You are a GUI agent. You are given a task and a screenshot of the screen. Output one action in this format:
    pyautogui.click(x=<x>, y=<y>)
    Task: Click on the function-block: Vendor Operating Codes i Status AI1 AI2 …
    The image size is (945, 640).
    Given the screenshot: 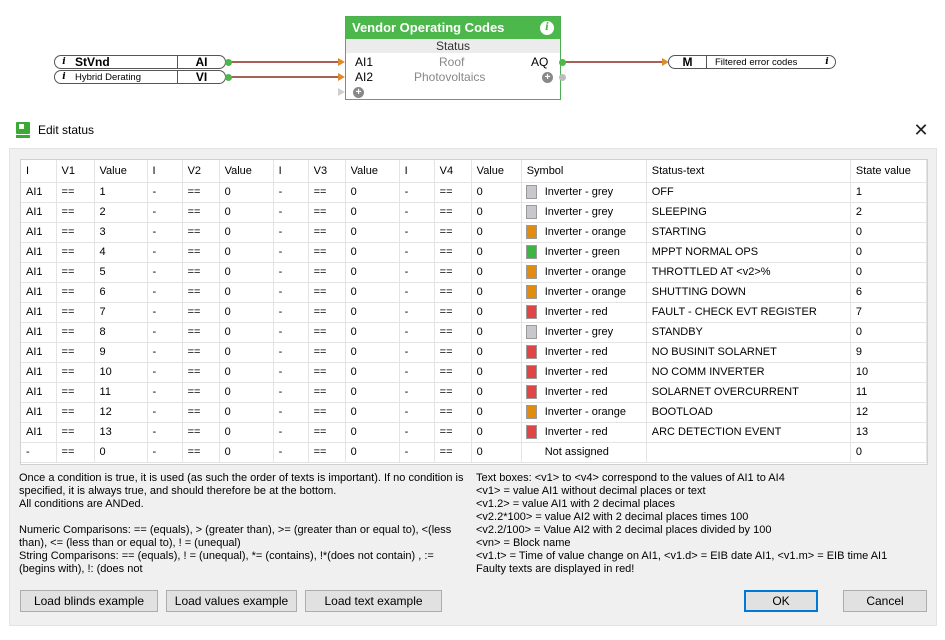 What is the action you would take?
    pyautogui.click(x=453, y=58)
    